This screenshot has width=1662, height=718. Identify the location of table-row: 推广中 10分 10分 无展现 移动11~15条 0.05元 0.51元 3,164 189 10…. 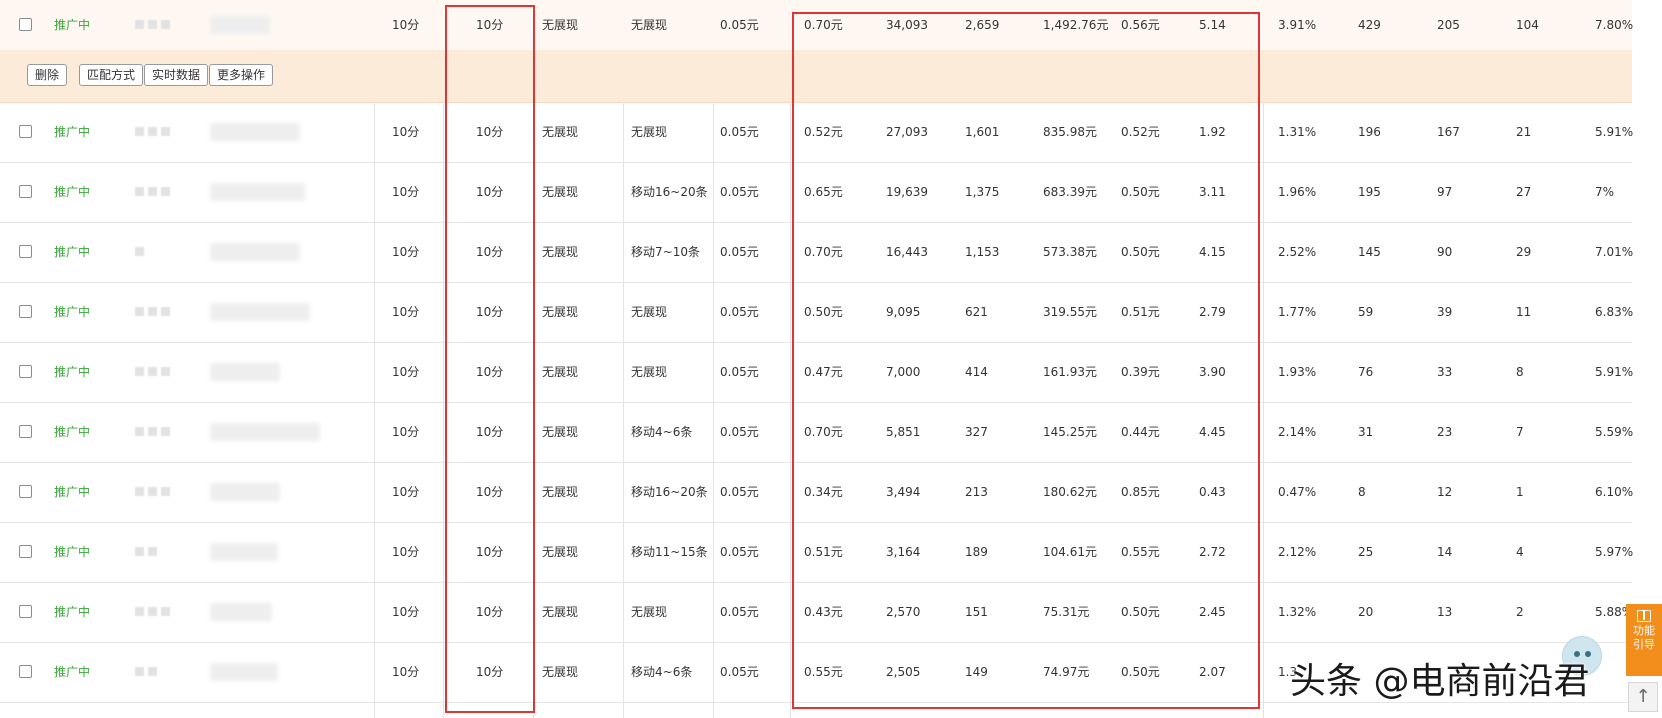
(816, 552).